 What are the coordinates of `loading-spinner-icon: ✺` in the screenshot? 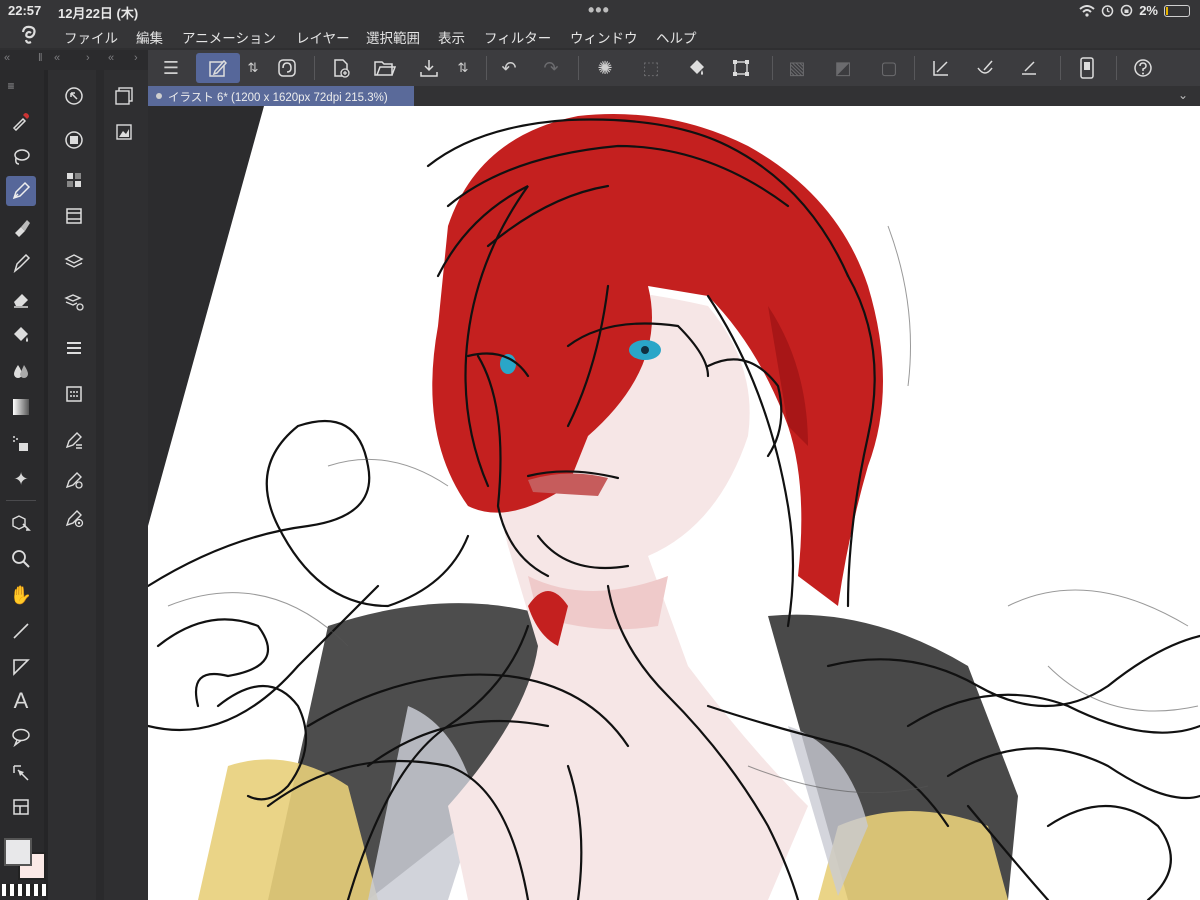 It's located at (605, 68).